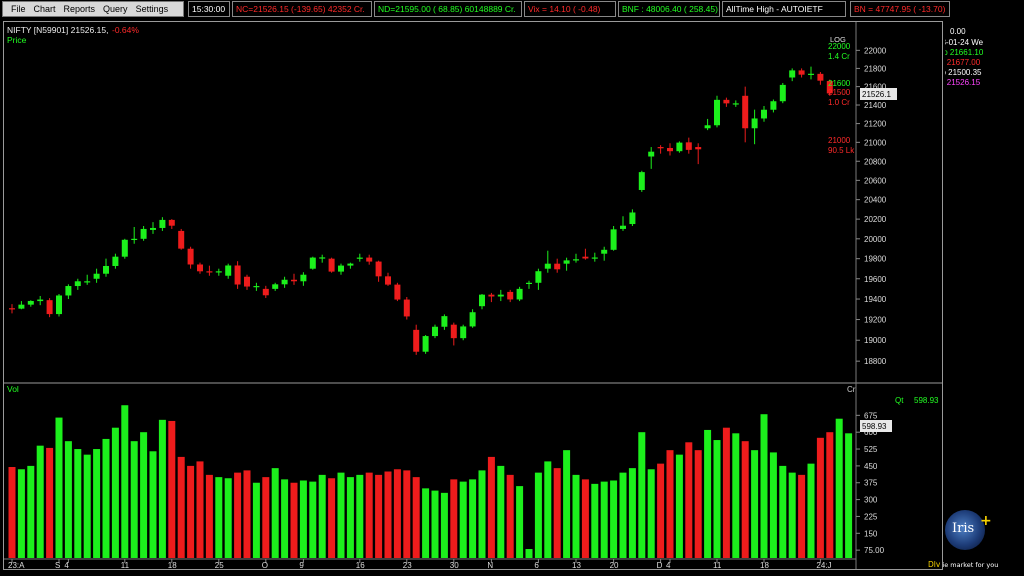 This screenshot has height=576, width=1024. I want to click on menu-file: File, so click(18, 9).